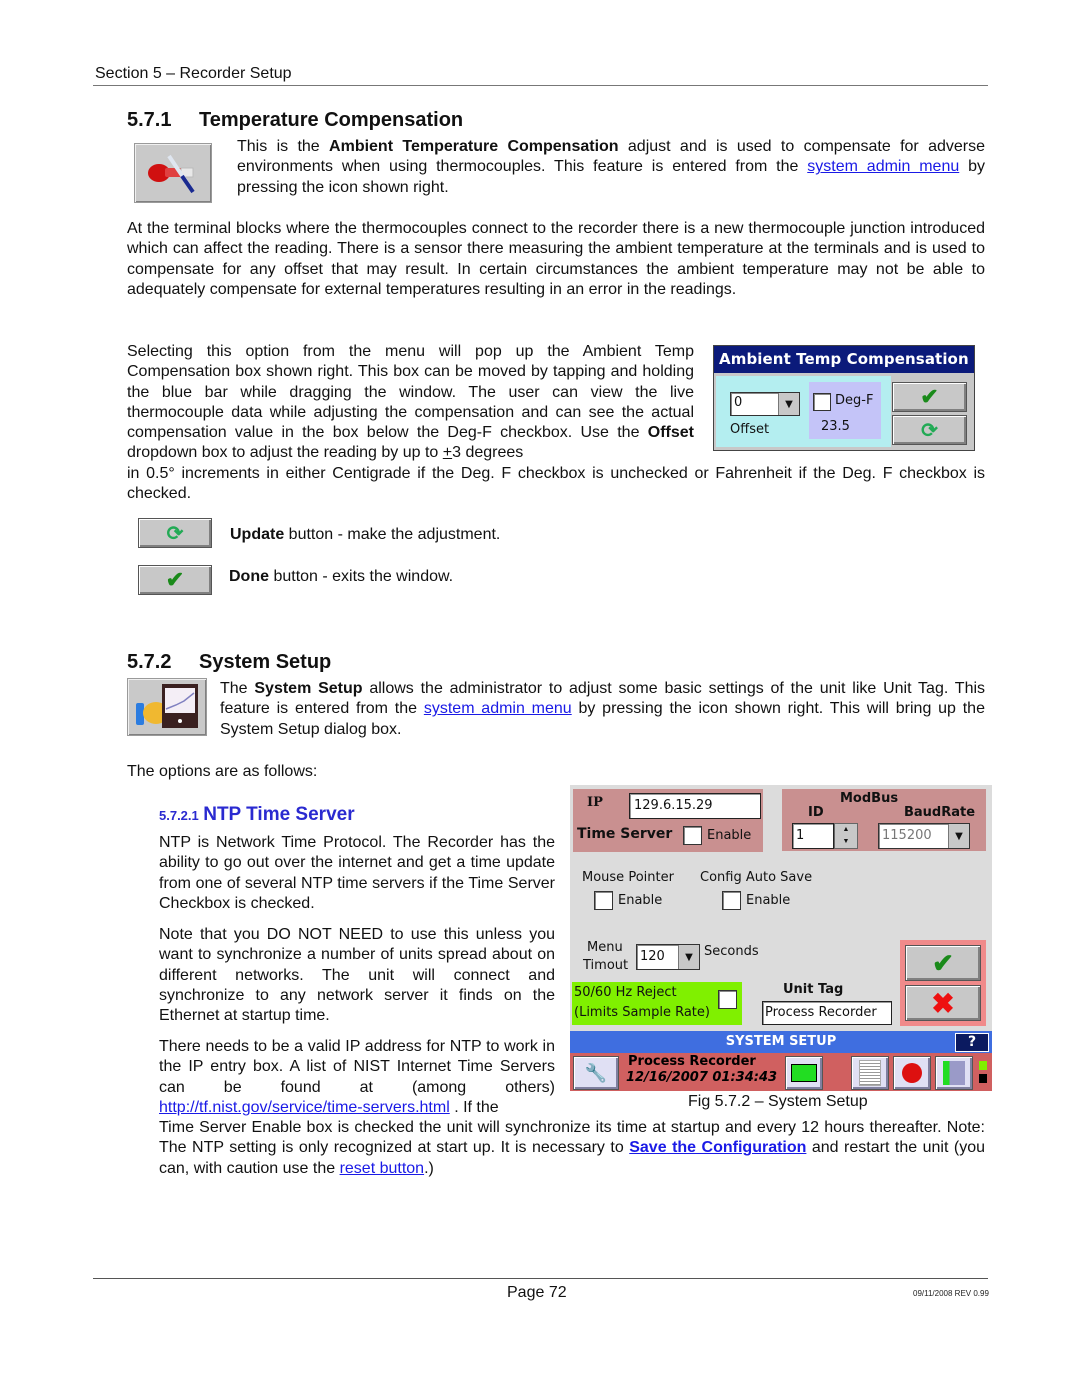  Describe the element at coordinates (657, 1003) in the screenshot. I see `hz-reject-panel: 50/60 Hz Reject (Limits Sample Rate)` at that location.